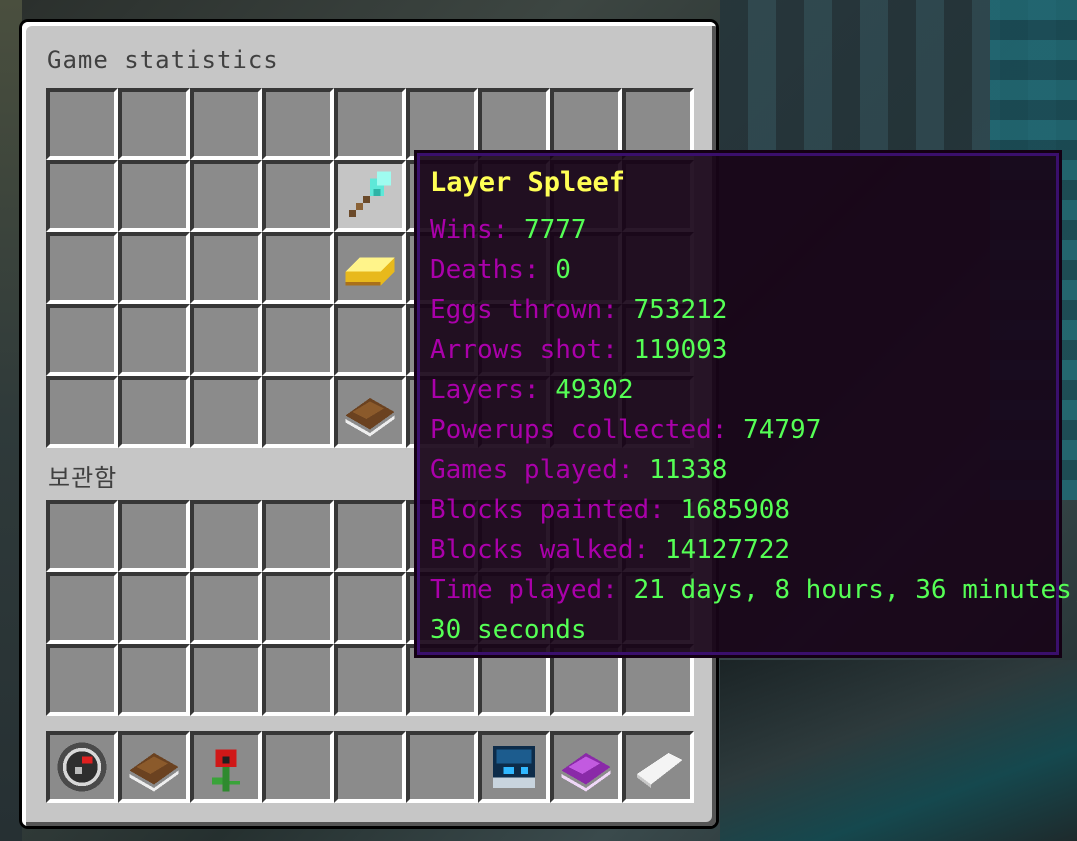  What do you see at coordinates (660, 770) in the screenshot?
I see `paper-icon` at bounding box center [660, 770].